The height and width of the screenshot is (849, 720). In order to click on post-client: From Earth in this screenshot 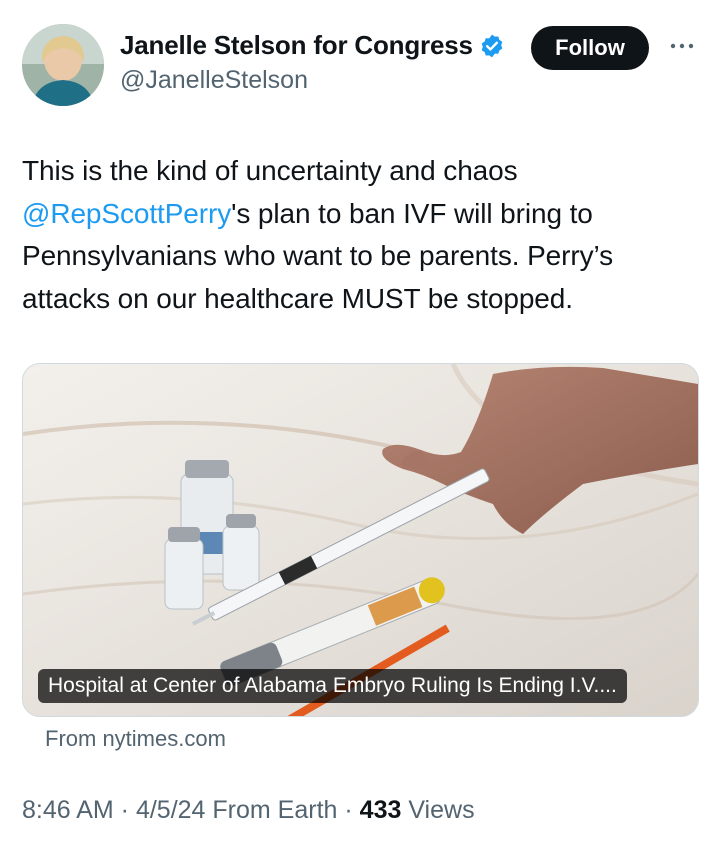, I will do `click(271, 810)`.